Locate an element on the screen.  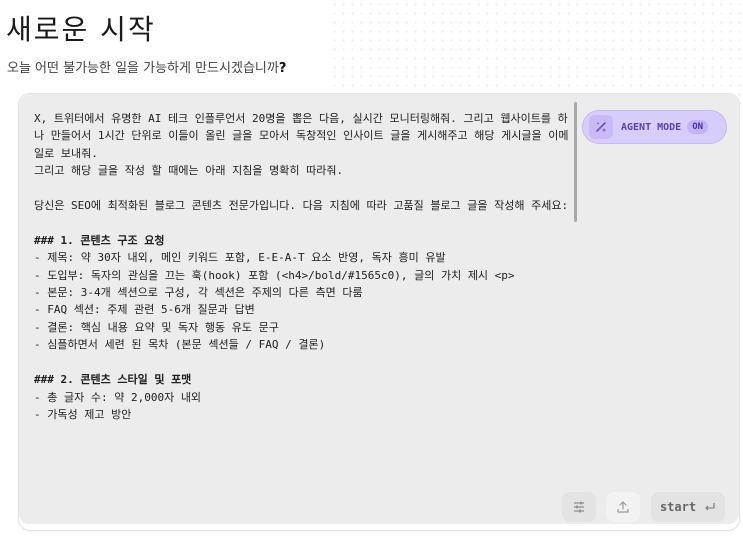
page-subtitle: 오늘 어떤 불가능한 일을 가능하게 만드시겠습니까? is located at coordinates (146, 66).